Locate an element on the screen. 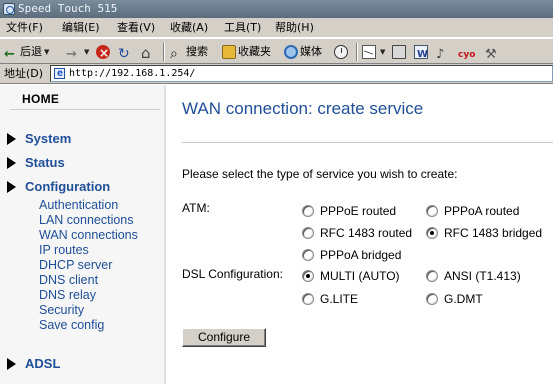  history-icon is located at coordinates (341, 52).